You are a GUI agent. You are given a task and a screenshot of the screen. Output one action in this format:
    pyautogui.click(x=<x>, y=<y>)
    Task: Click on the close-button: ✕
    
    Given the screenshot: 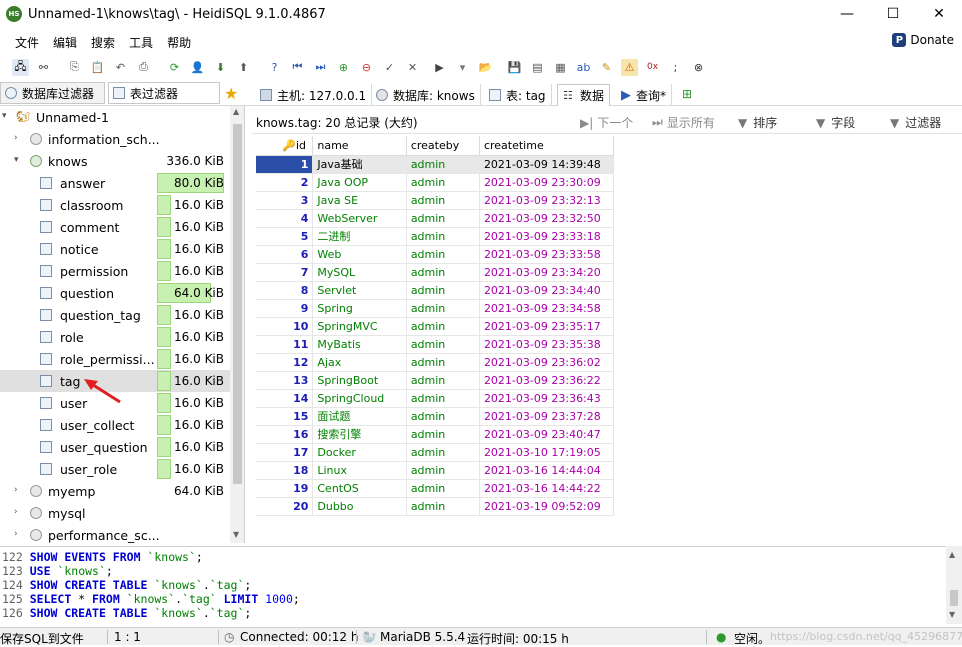 What is the action you would take?
    pyautogui.click(x=939, y=14)
    